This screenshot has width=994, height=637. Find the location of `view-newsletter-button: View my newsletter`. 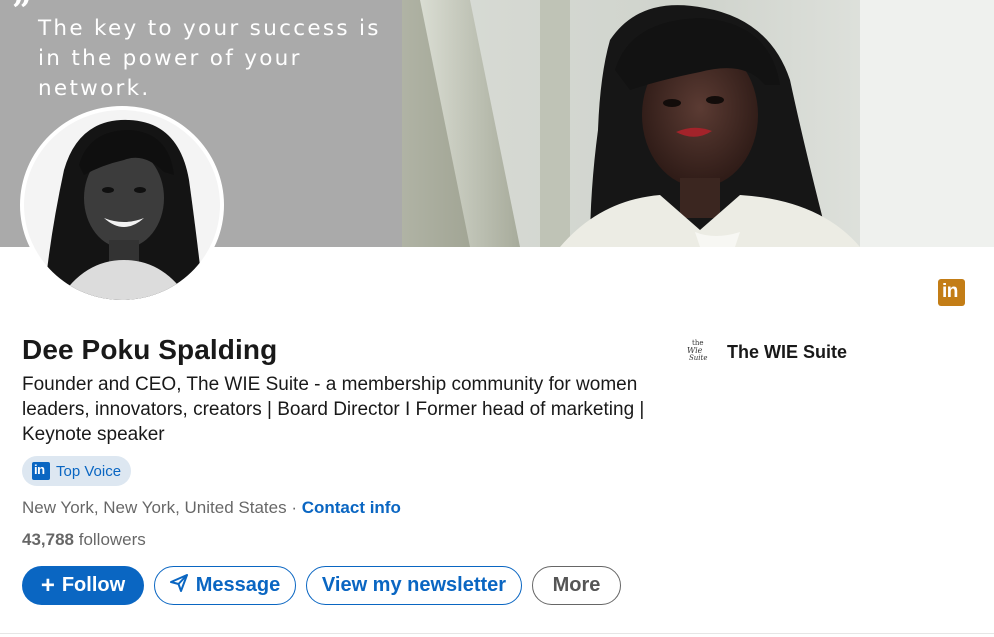

view-newsletter-button: View my newsletter is located at coordinates (414, 585).